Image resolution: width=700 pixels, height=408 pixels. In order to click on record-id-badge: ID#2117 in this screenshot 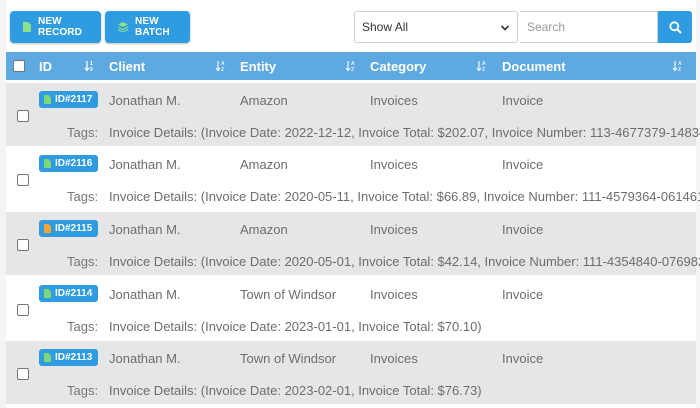, I will do `click(69, 99)`.